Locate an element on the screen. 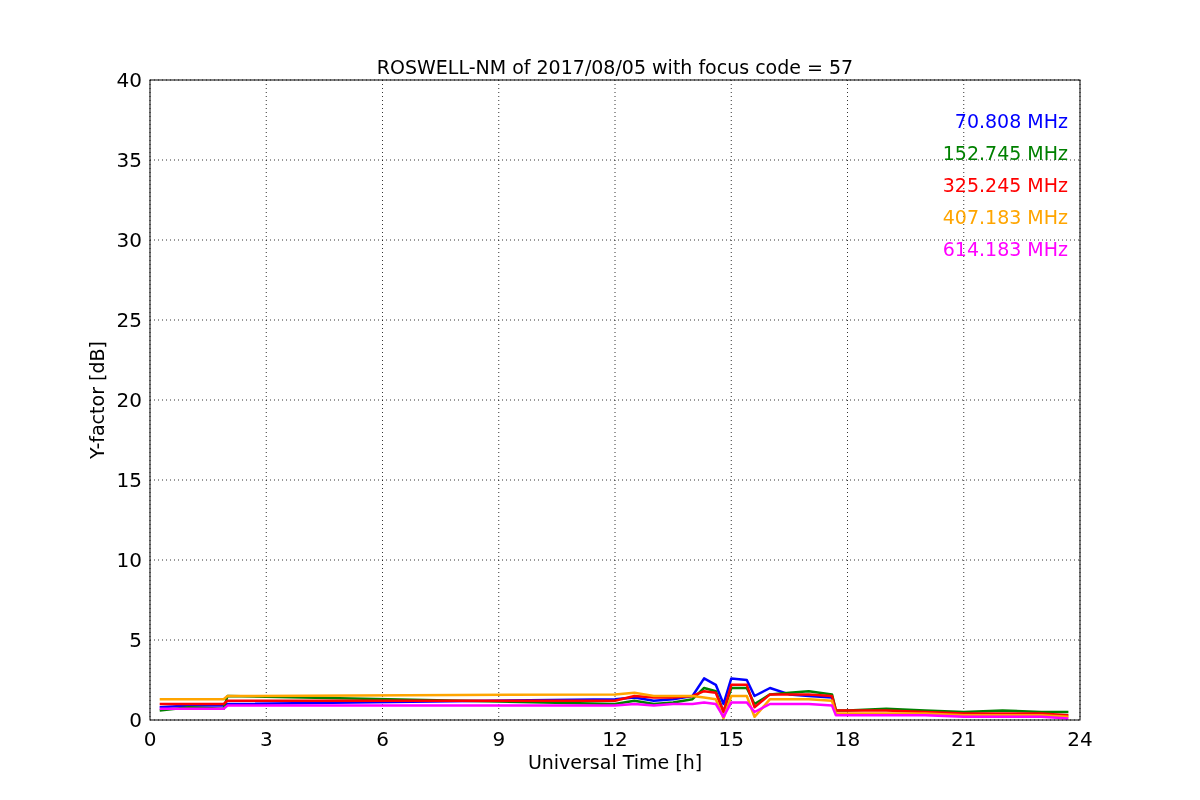  tick-label: 10 is located at coordinates (129, 560).